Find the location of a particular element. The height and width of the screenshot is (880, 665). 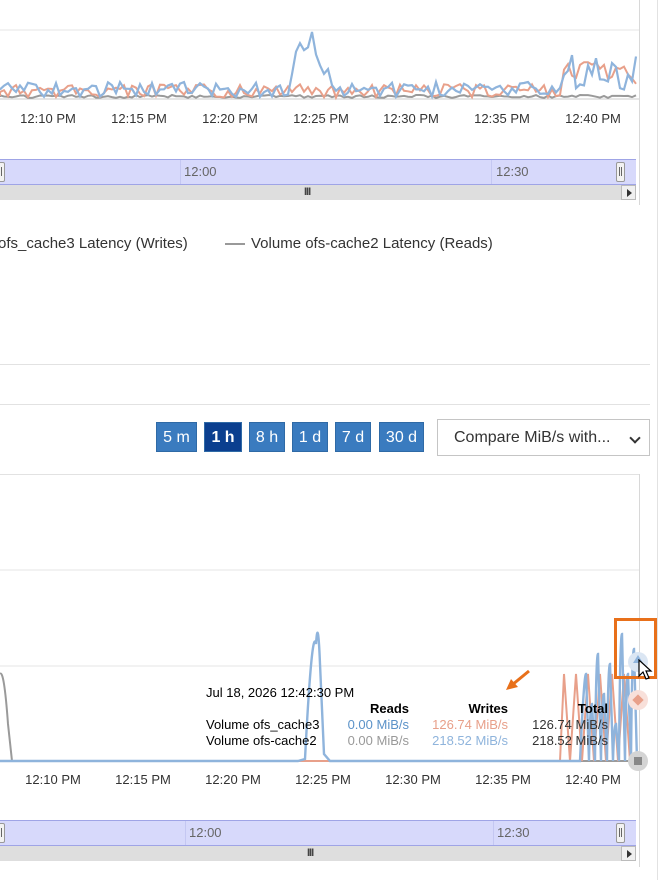

range-button-1h: 1 h is located at coordinates (223, 437).